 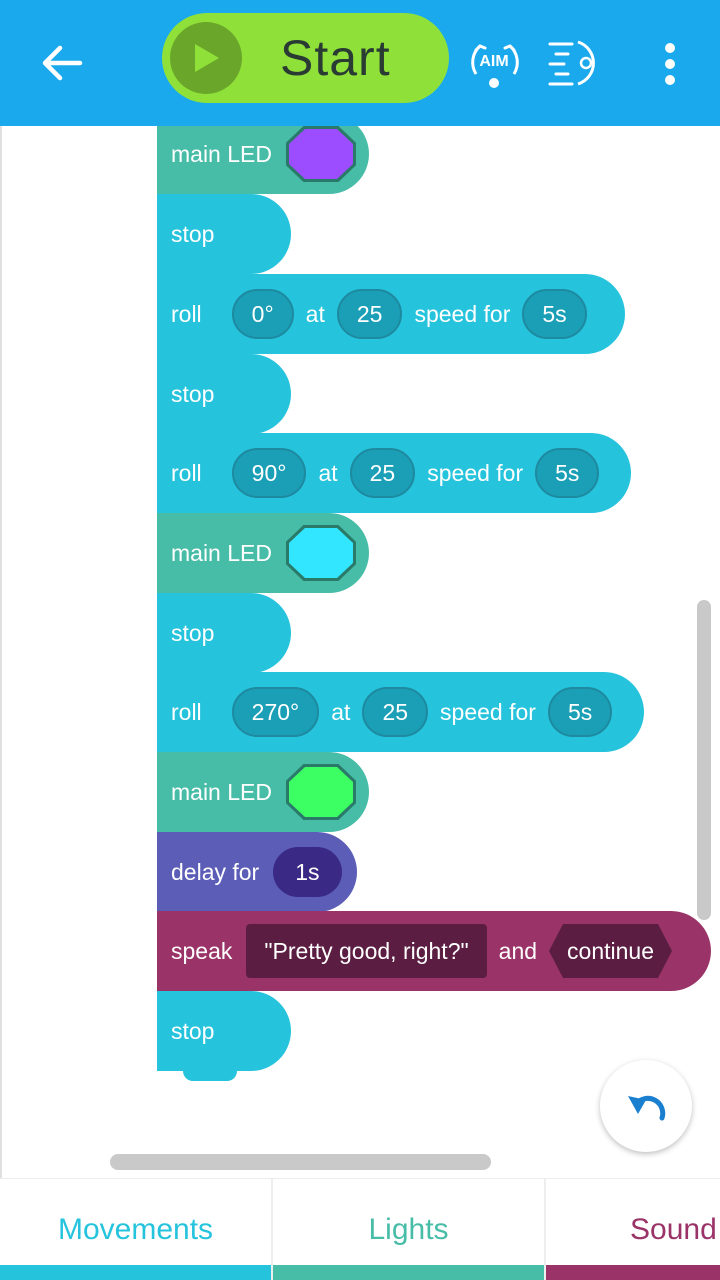 I want to click on block-notch, so click(x=210, y=1075).